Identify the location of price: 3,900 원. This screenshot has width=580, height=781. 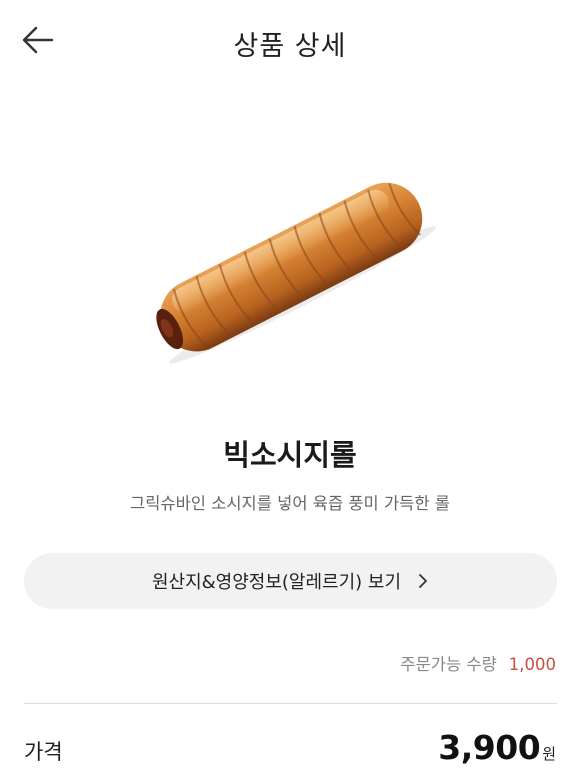
(497, 747).